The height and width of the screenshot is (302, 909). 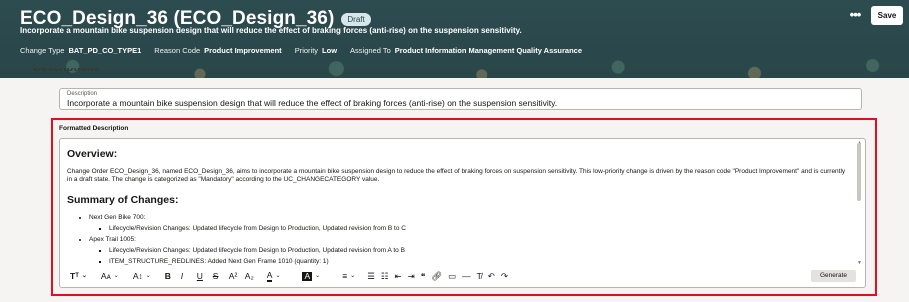 What do you see at coordinates (110, 276) in the screenshot?
I see `font-family-icon: Aᴀ ⌄` at bounding box center [110, 276].